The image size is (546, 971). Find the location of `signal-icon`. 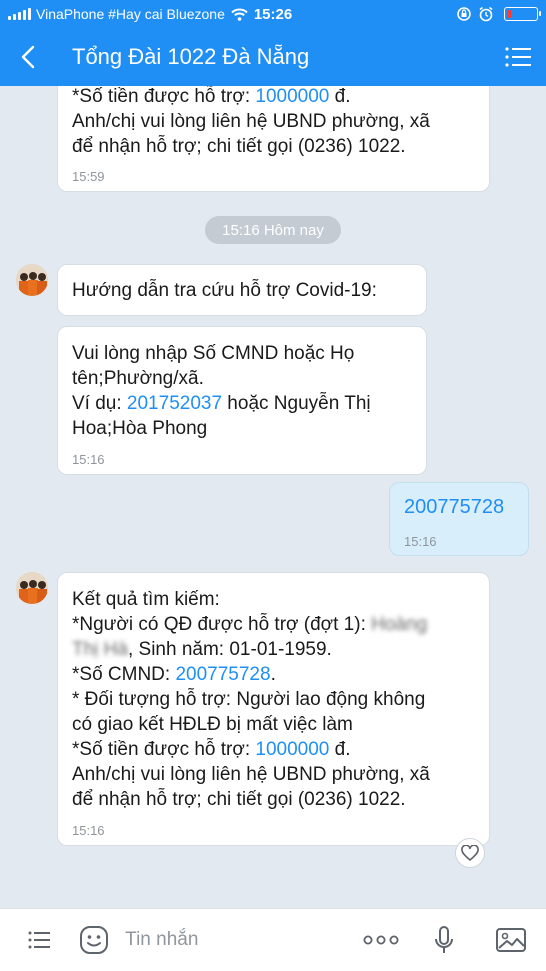

signal-icon is located at coordinates (19, 14).